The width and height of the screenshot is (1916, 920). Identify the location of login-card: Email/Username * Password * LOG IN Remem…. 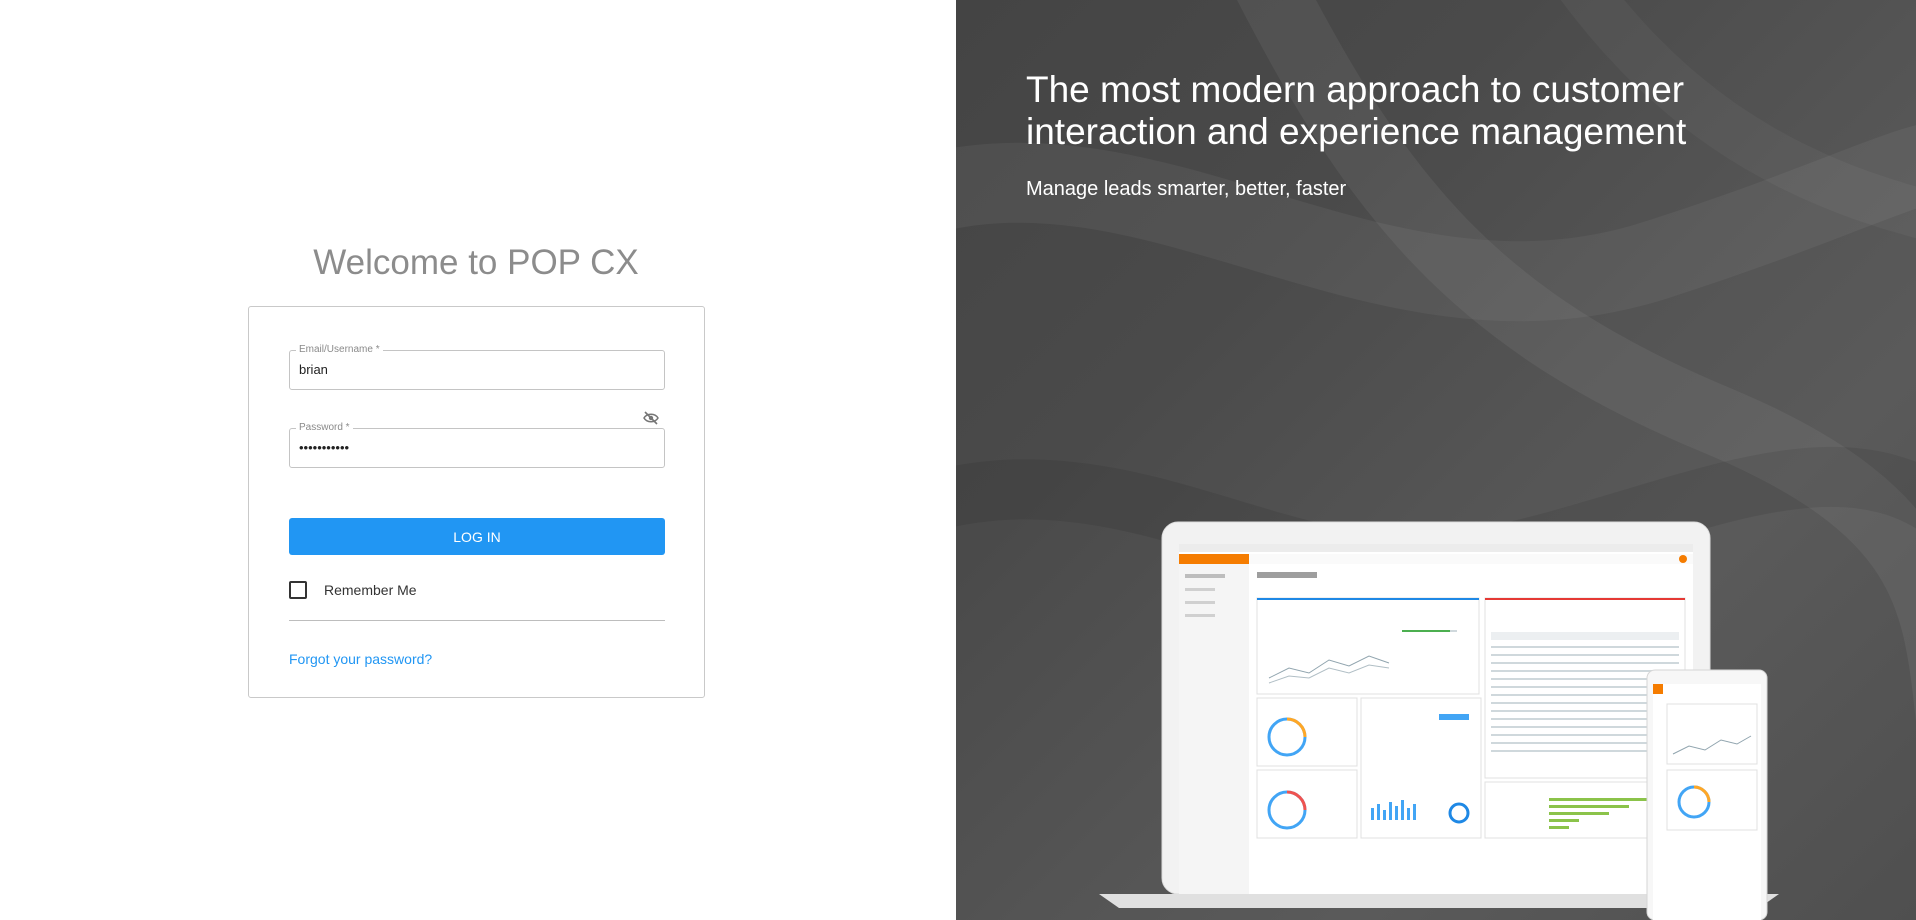
(476, 502).